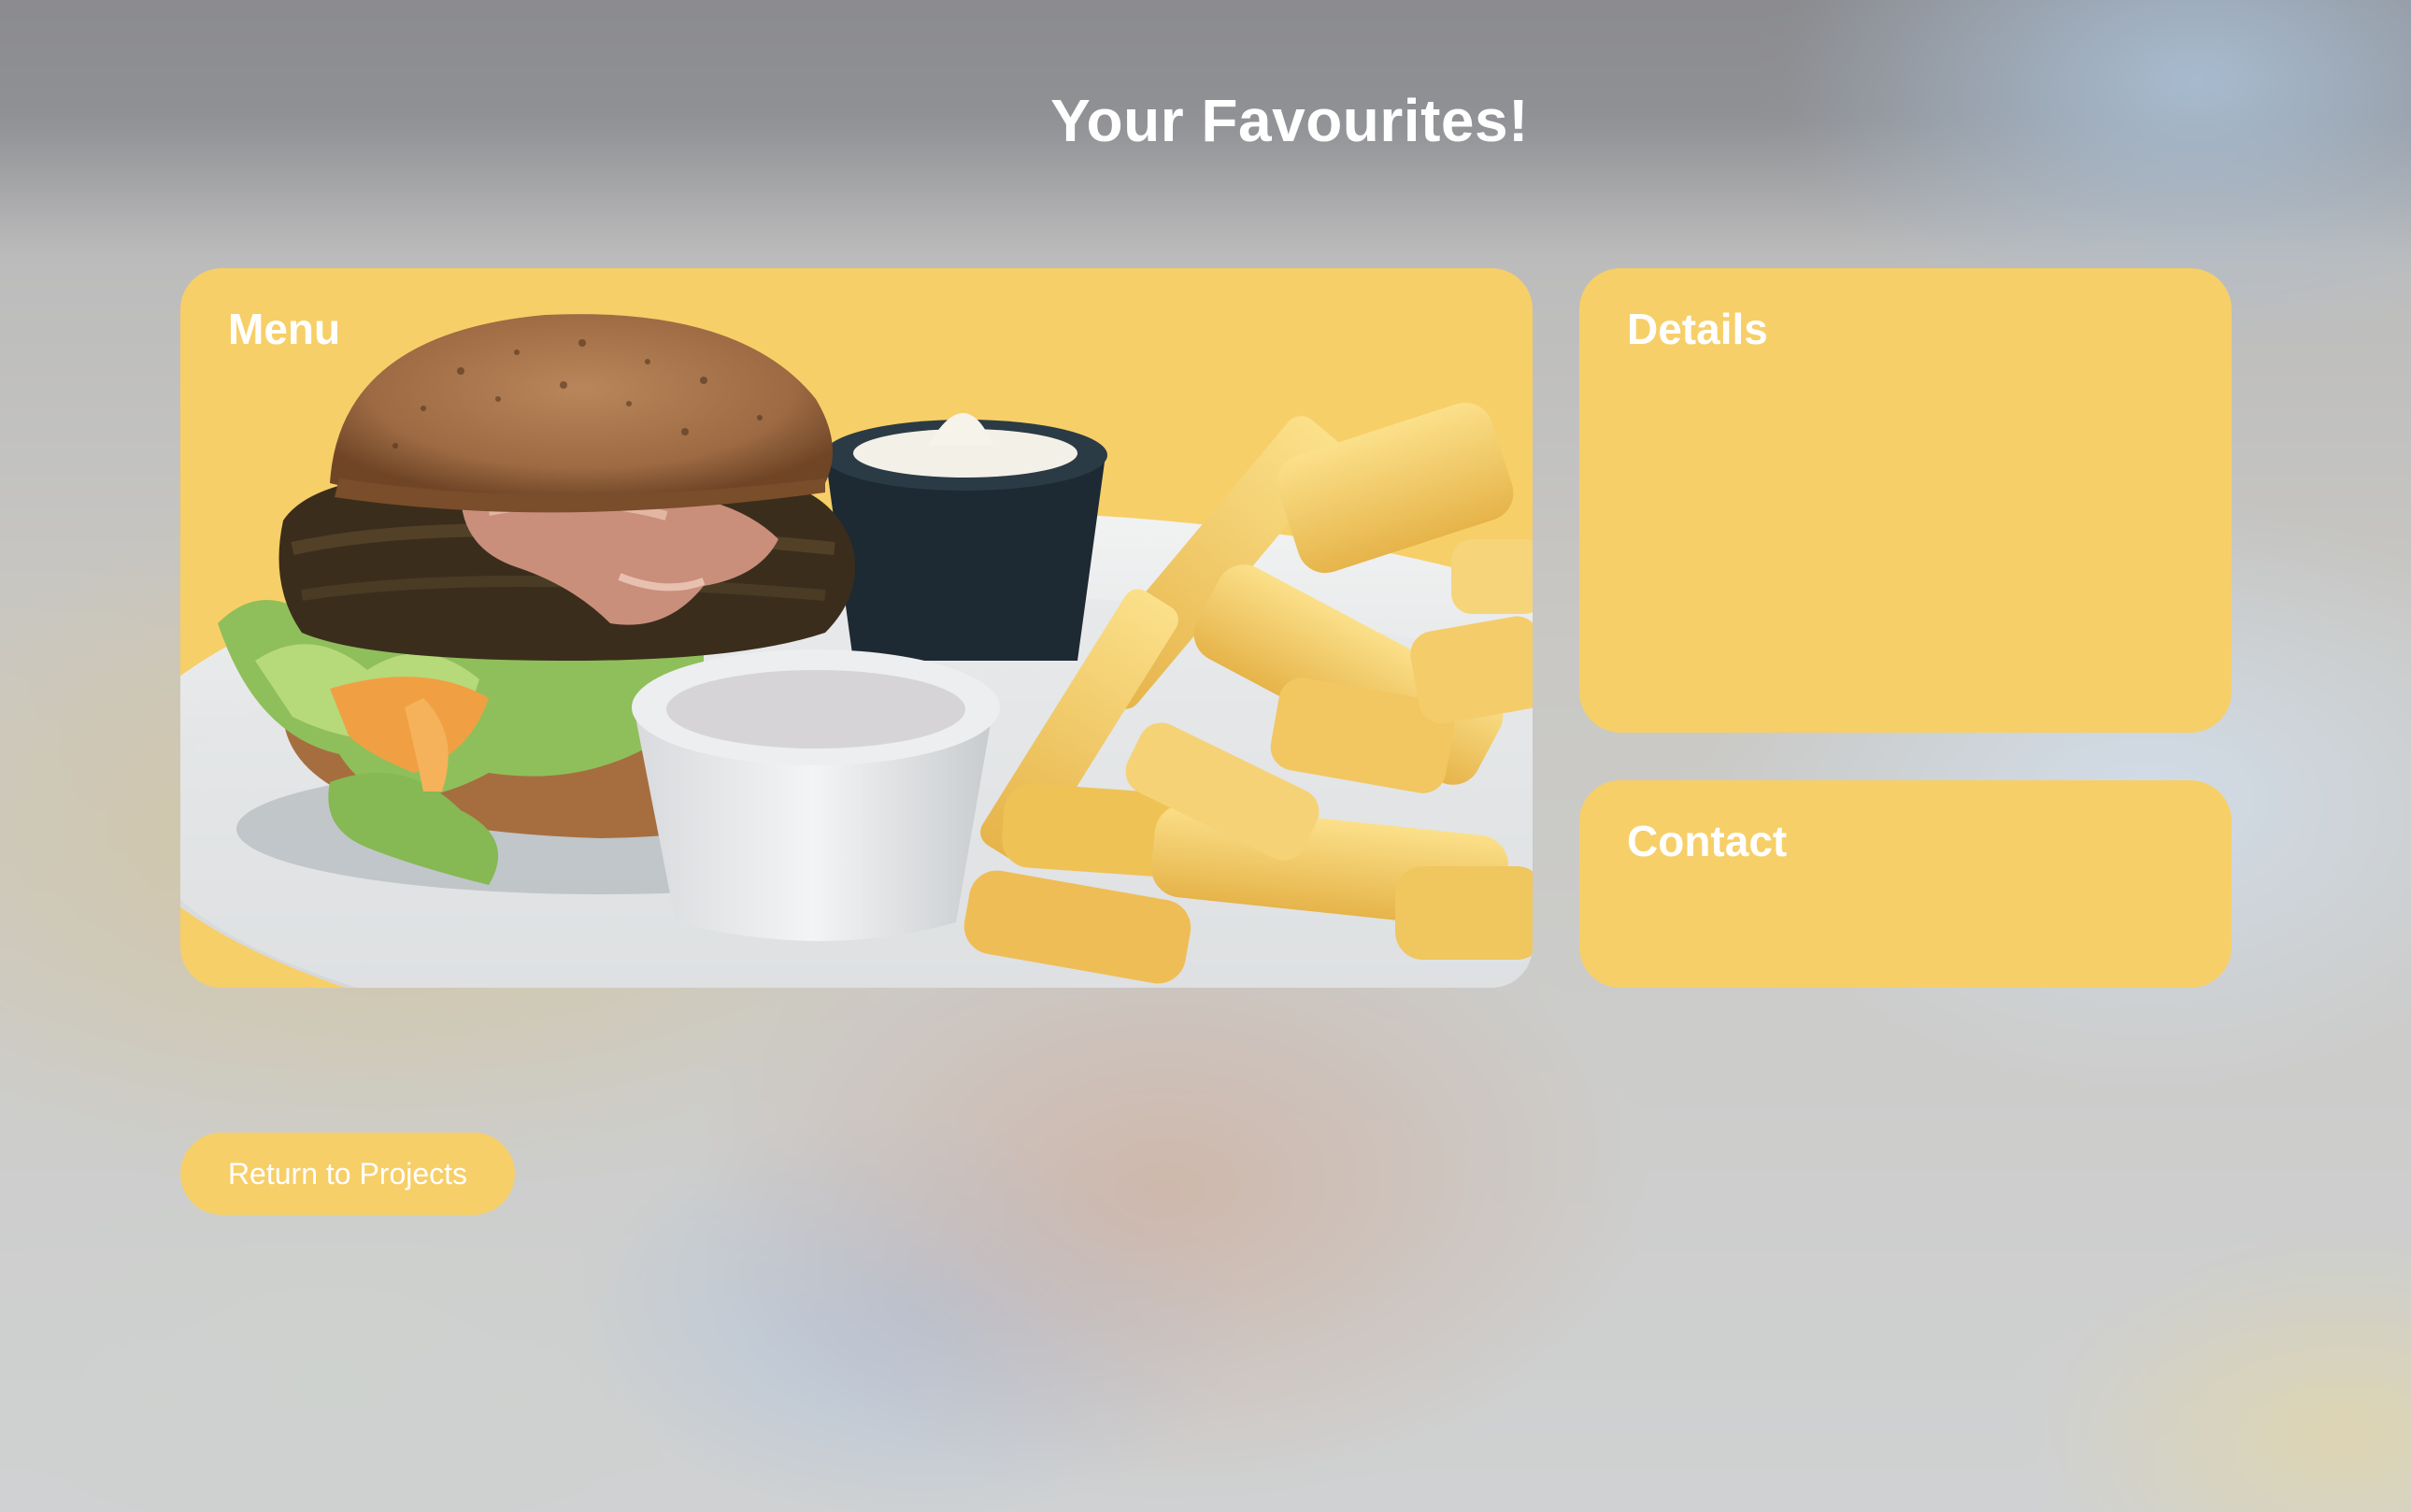  Describe the element at coordinates (347, 1174) in the screenshot. I see `return-to-projects-button: Return to Projects` at that location.